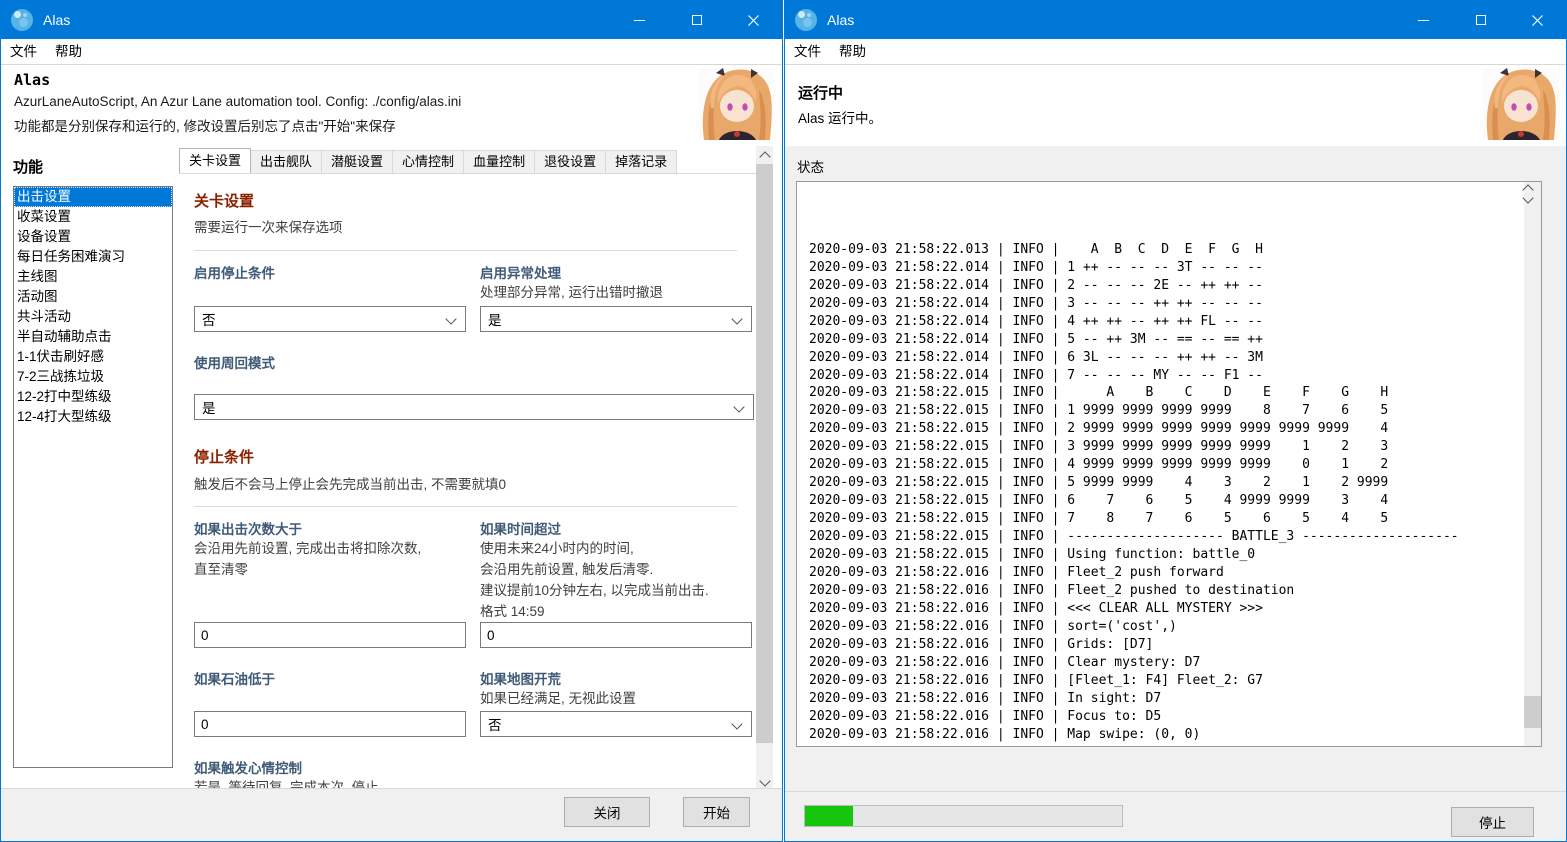 Image resolution: width=1567 pixels, height=842 pixels. What do you see at coordinates (391, 814) in the screenshot?
I see `config-footer: 关闭 开始` at bounding box center [391, 814].